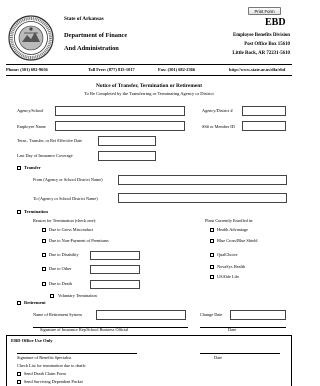 This screenshot has height=386, width=320. Describe the element at coordinates (212, 241) in the screenshot. I see `plan-bcbs-checkbox` at that location.